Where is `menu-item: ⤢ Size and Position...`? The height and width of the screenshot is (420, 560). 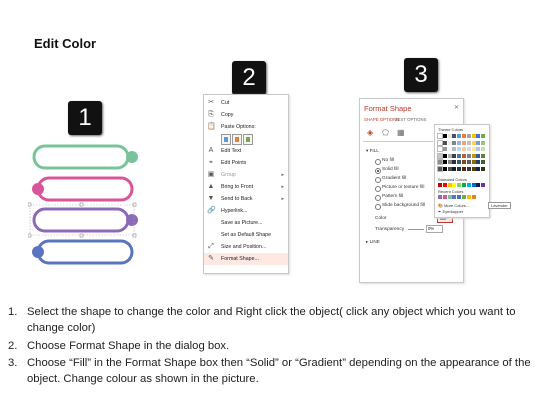
menu-item: ⤢ Size and Position... is located at coordinates (246, 247).